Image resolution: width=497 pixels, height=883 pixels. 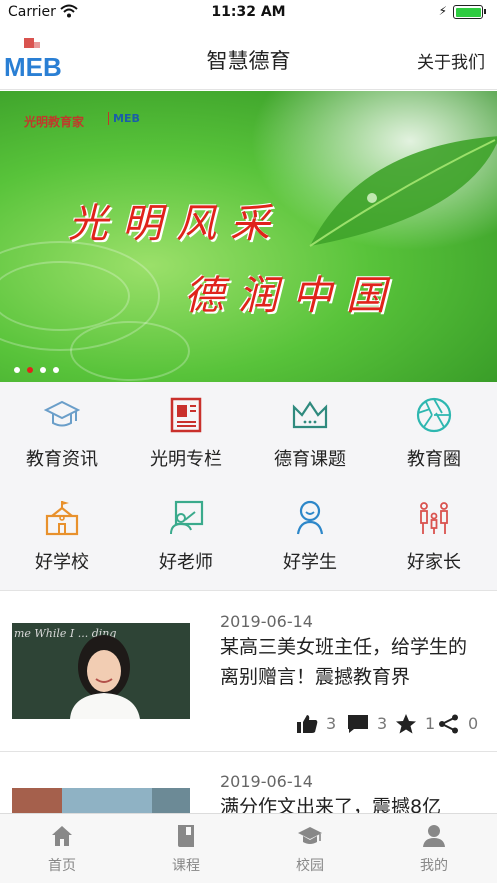 I want to click on thumbs-up-icon, so click(x=307, y=724).